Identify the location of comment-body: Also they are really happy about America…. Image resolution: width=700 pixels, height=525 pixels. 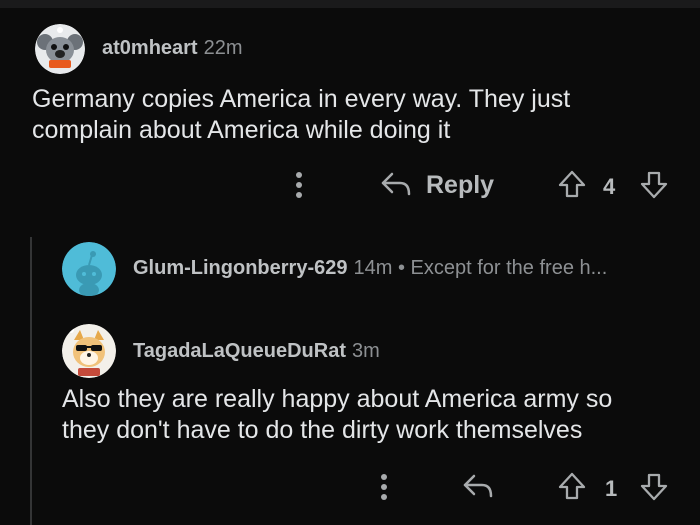
(337, 415).